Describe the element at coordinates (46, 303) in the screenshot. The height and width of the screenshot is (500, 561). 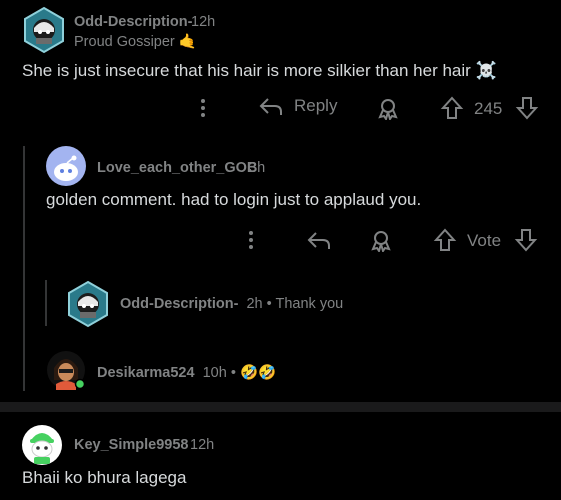
I see `thread-line-nested` at that location.